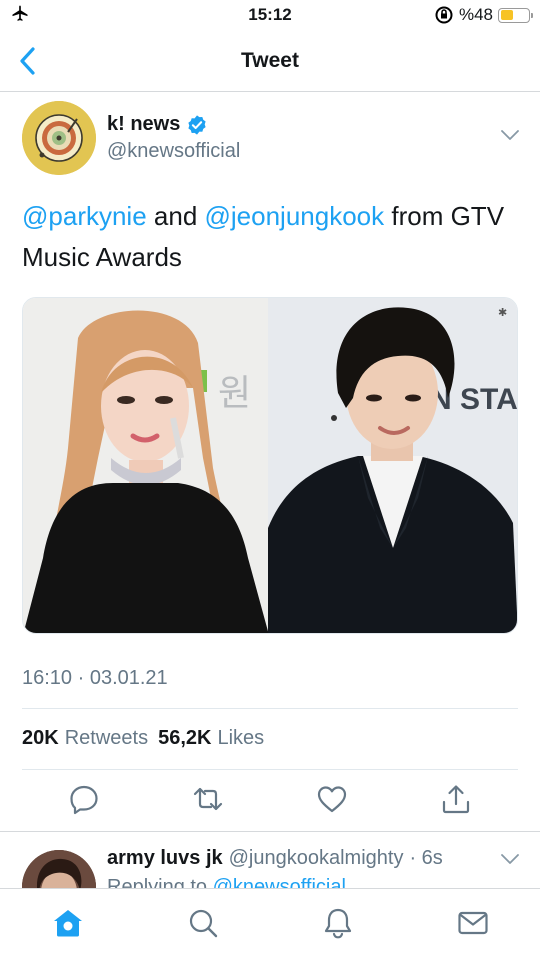 This screenshot has width=540, height=960. I want to click on share-icon, so click(456, 799).